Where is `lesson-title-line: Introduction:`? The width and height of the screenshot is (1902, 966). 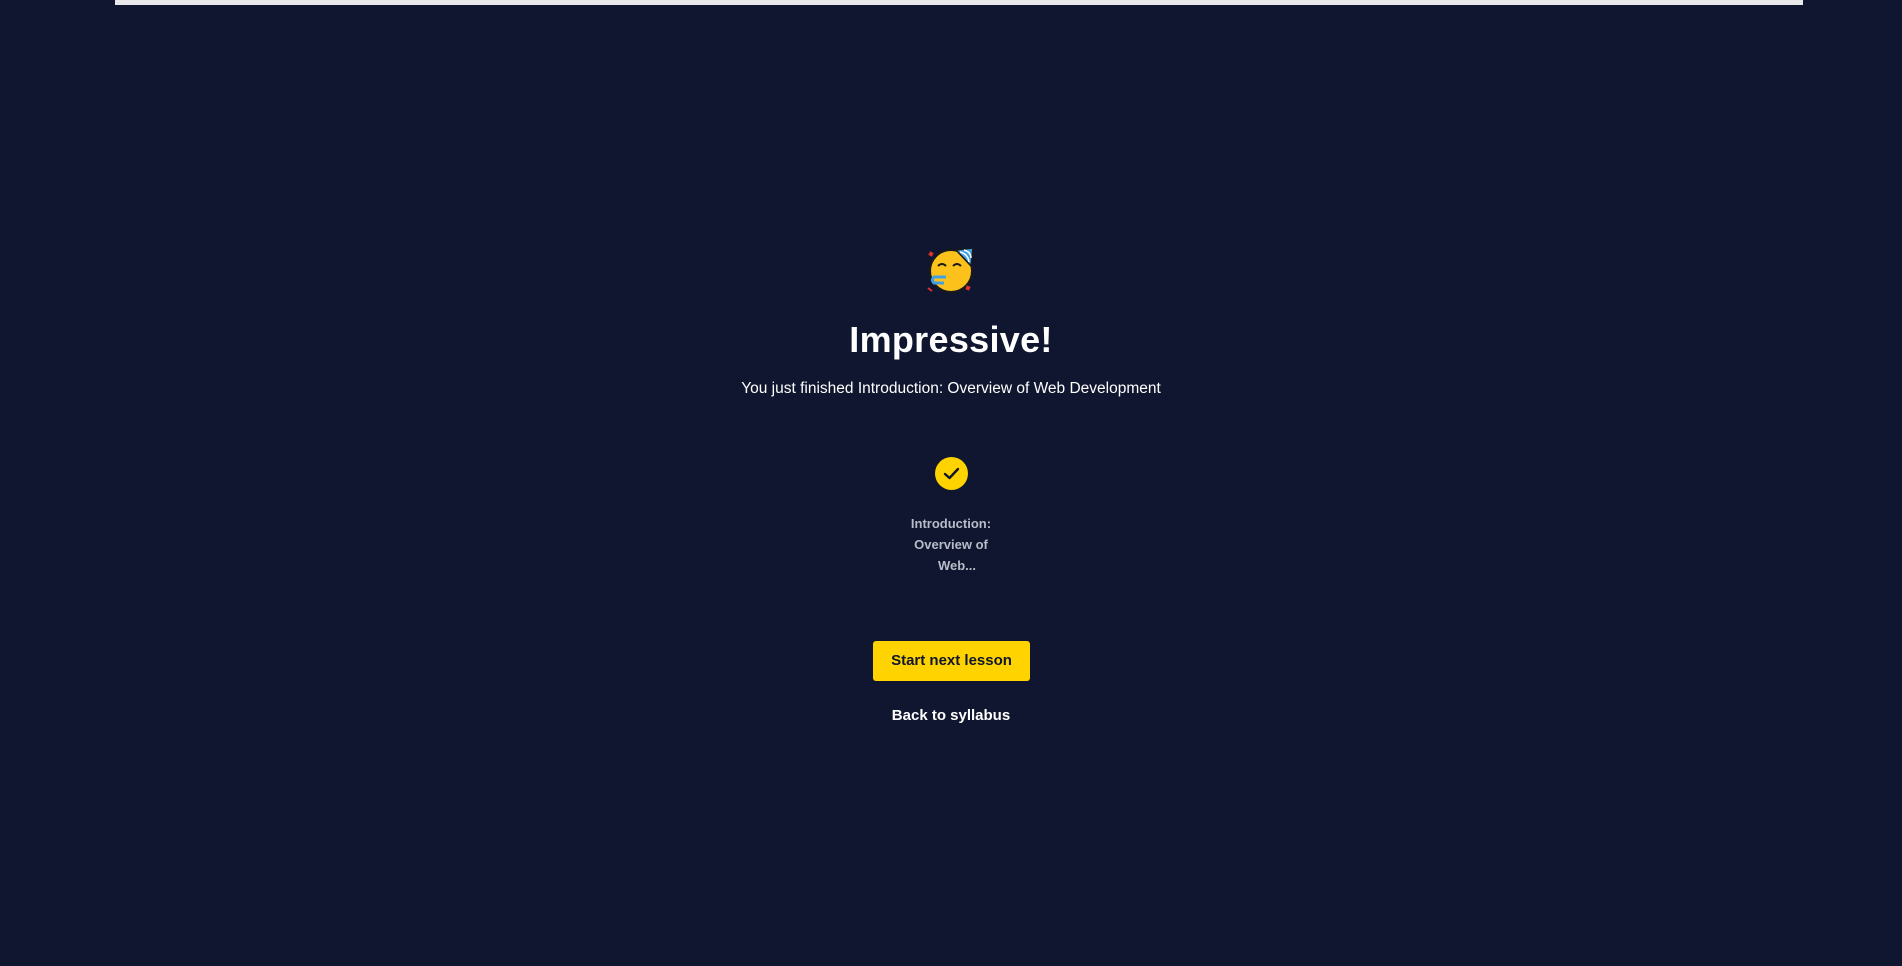 lesson-title-line: Introduction: is located at coordinates (951, 523).